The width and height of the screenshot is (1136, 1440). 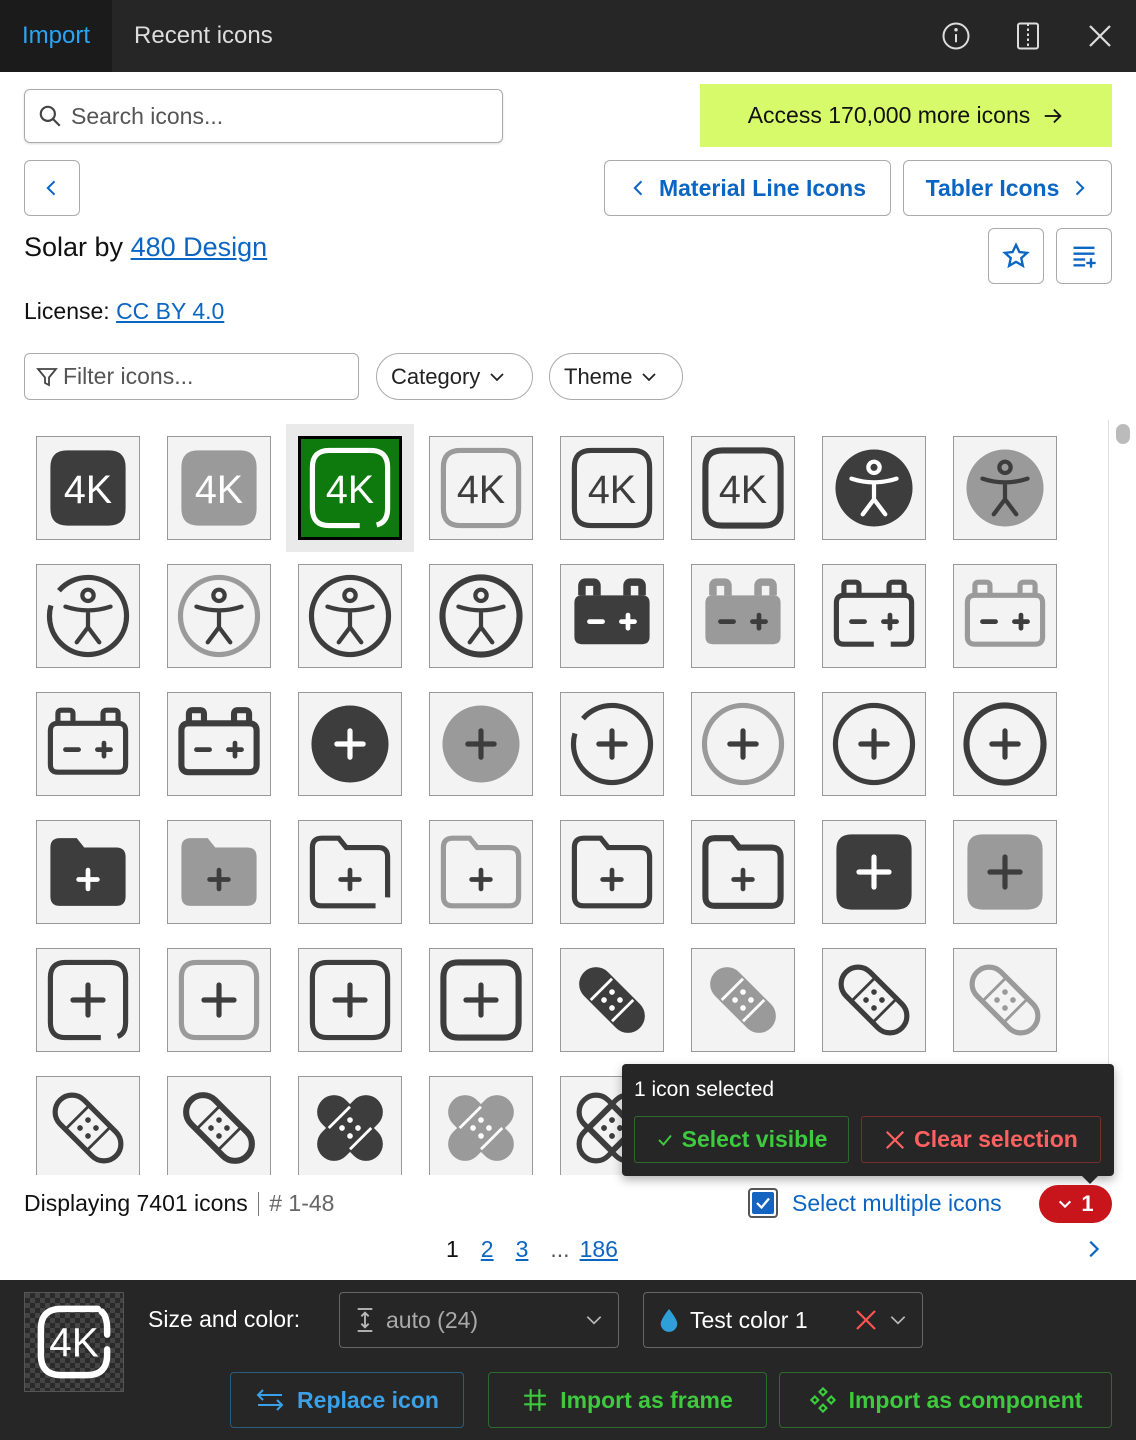 What do you see at coordinates (747, 188) in the screenshot?
I see `previous-iconset-button: Material Line Icons` at bounding box center [747, 188].